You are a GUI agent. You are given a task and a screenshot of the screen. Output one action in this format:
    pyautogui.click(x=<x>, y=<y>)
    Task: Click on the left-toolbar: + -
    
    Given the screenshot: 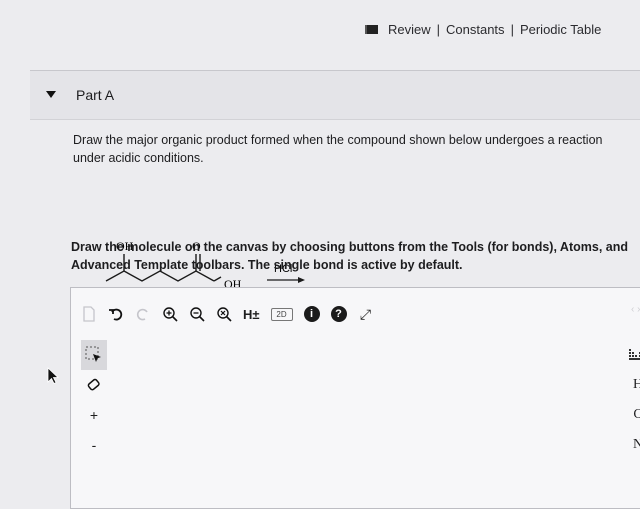 What is the action you would take?
    pyautogui.click(x=94, y=400)
    